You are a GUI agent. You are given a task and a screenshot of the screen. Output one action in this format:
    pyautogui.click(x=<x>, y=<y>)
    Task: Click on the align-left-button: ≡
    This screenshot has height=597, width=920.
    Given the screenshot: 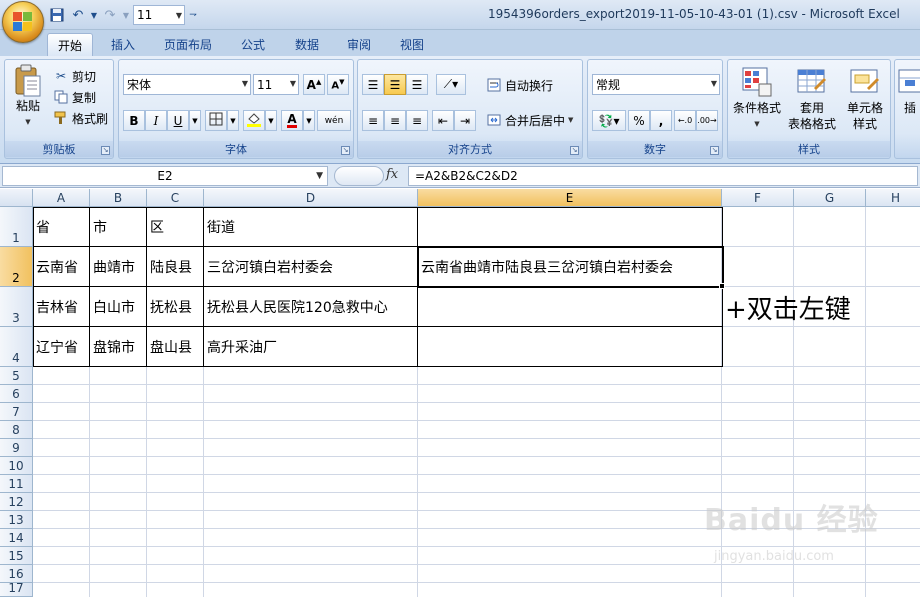 What is the action you would take?
    pyautogui.click(x=373, y=120)
    